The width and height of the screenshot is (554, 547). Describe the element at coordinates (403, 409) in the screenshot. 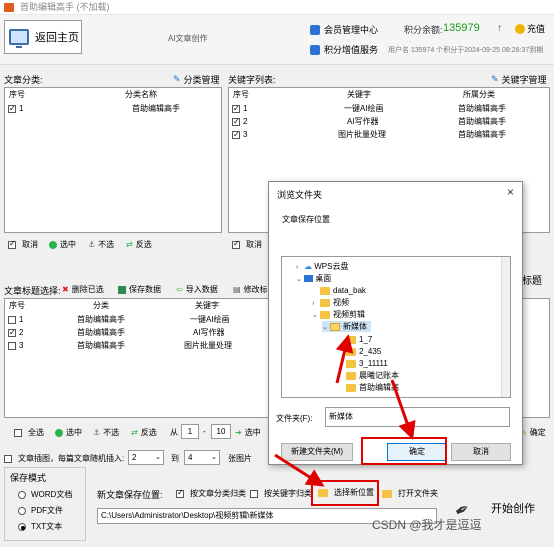

I see `arrow-to-ok` at that location.